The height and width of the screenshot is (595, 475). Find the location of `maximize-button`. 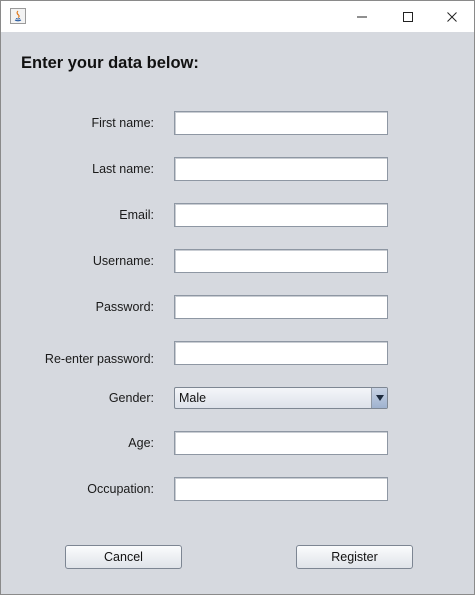

maximize-button is located at coordinates (408, 16).